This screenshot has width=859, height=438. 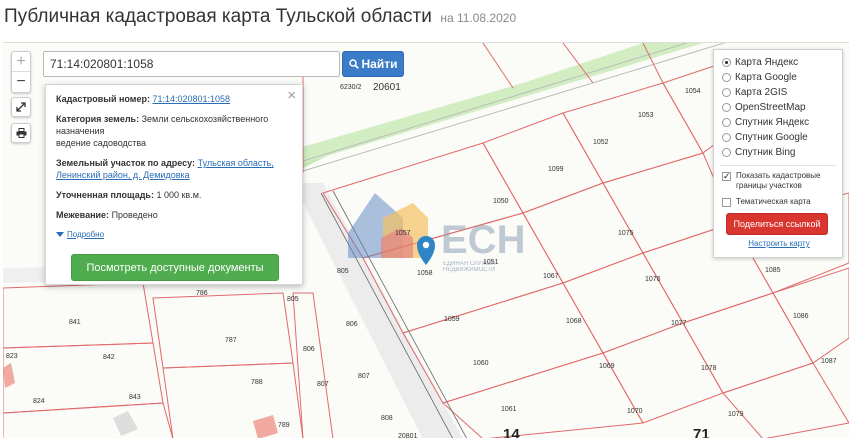 What do you see at coordinates (21, 82) in the screenshot?
I see `zoom-out-button: −` at bounding box center [21, 82].